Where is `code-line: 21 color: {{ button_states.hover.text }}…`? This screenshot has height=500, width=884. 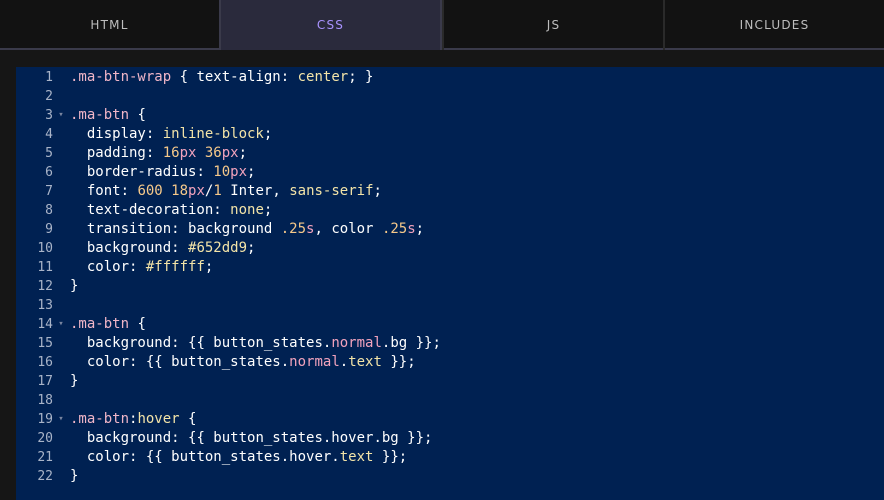
code-line: 21 color: {{ button_states.hover.text }}… is located at coordinates (450, 457).